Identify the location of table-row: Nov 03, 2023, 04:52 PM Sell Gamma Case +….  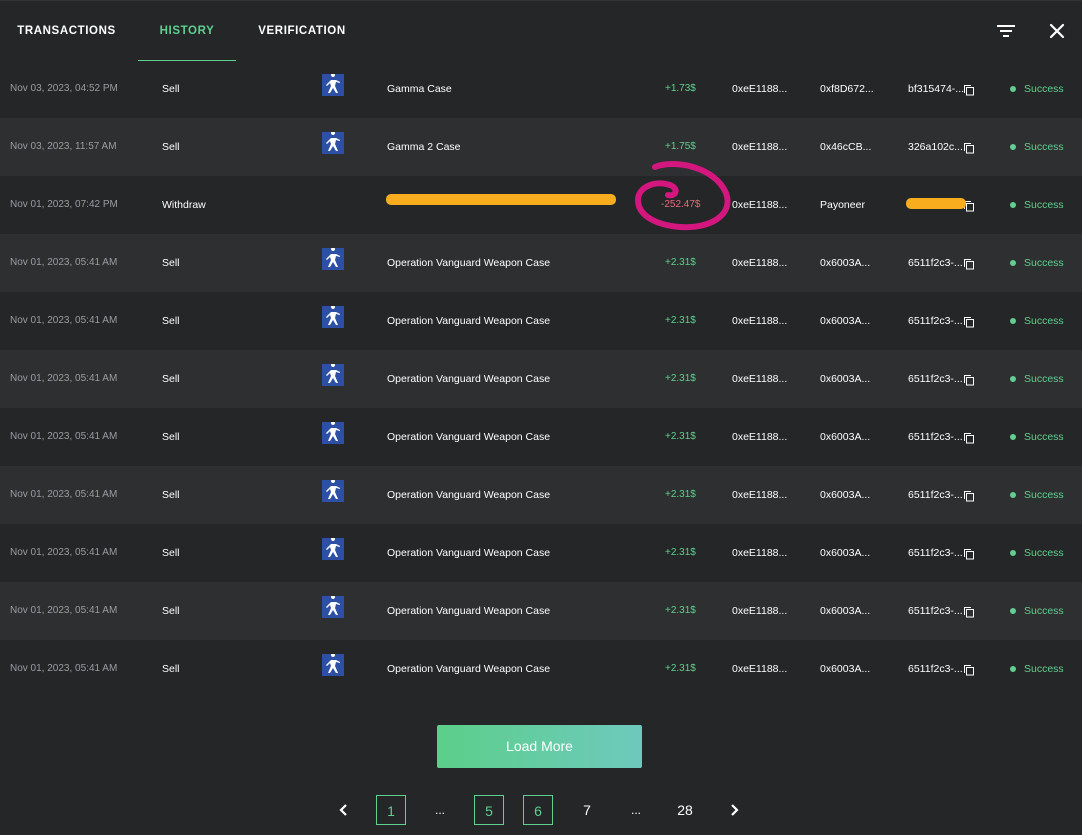
(541, 89).